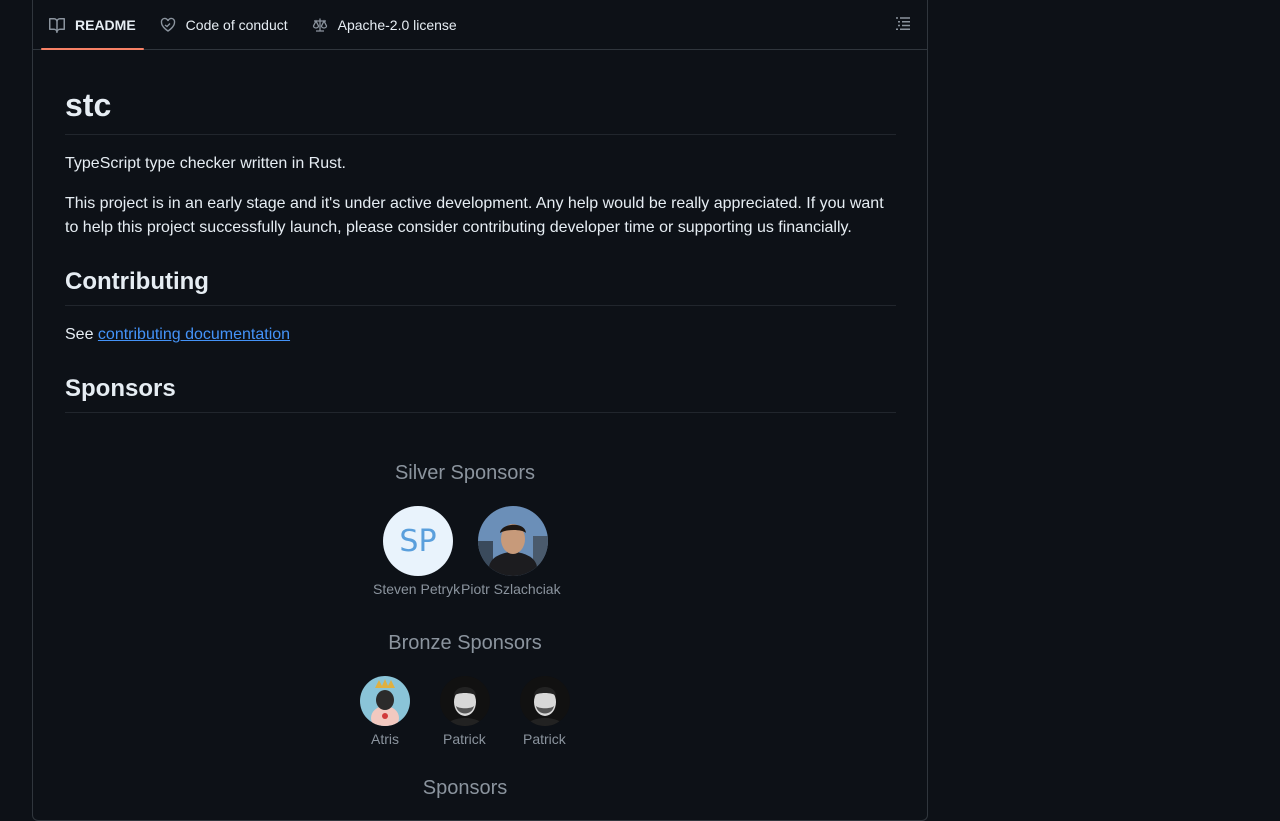 The height and width of the screenshot is (821, 1280). Describe the element at coordinates (385, 739) in the screenshot. I see `bronze-sponsor-name-1: Atris` at that location.